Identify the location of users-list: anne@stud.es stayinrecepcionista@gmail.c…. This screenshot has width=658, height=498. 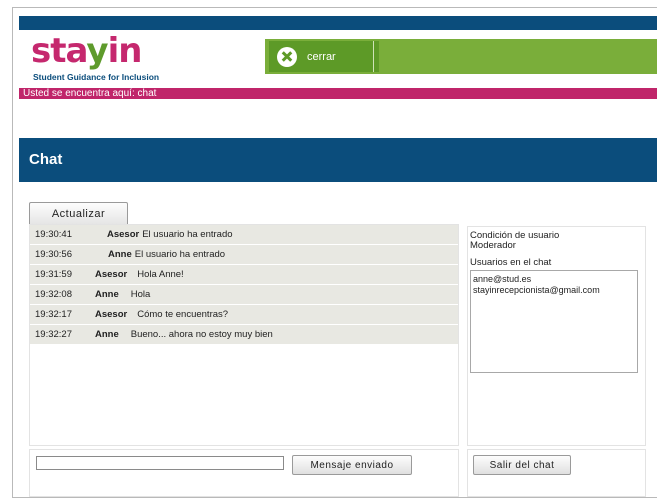
(554, 321).